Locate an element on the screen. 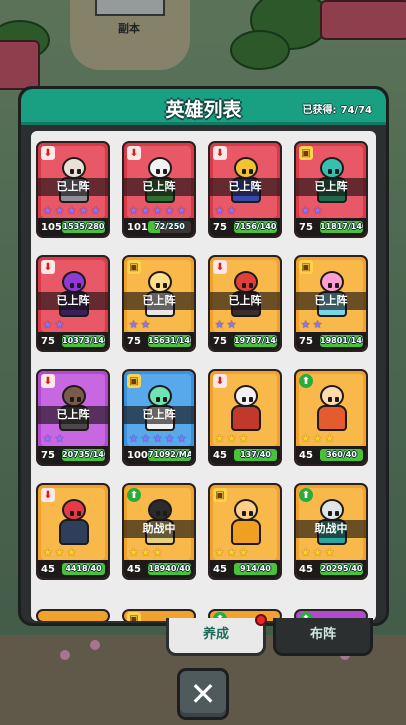  hero-card: ⬇ 已上阵 ★ ★ 75 19787/140 is located at coordinates (245, 303).